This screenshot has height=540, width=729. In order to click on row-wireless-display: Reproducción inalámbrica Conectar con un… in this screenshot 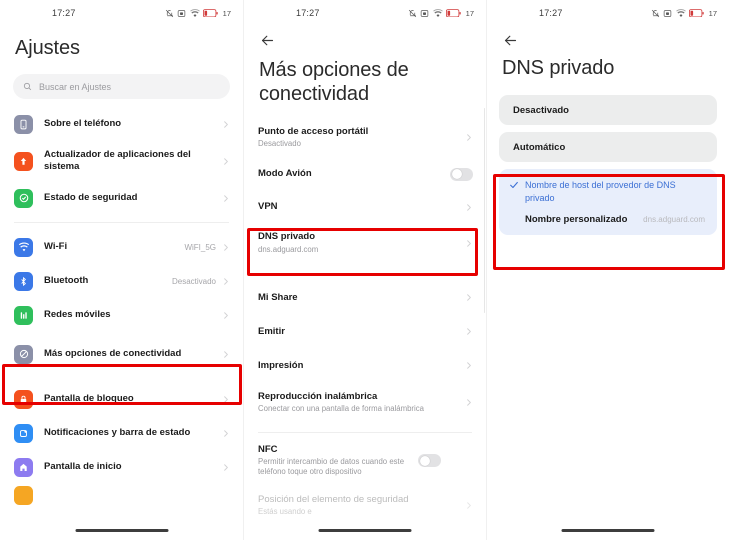, I will do `click(365, 403)`.